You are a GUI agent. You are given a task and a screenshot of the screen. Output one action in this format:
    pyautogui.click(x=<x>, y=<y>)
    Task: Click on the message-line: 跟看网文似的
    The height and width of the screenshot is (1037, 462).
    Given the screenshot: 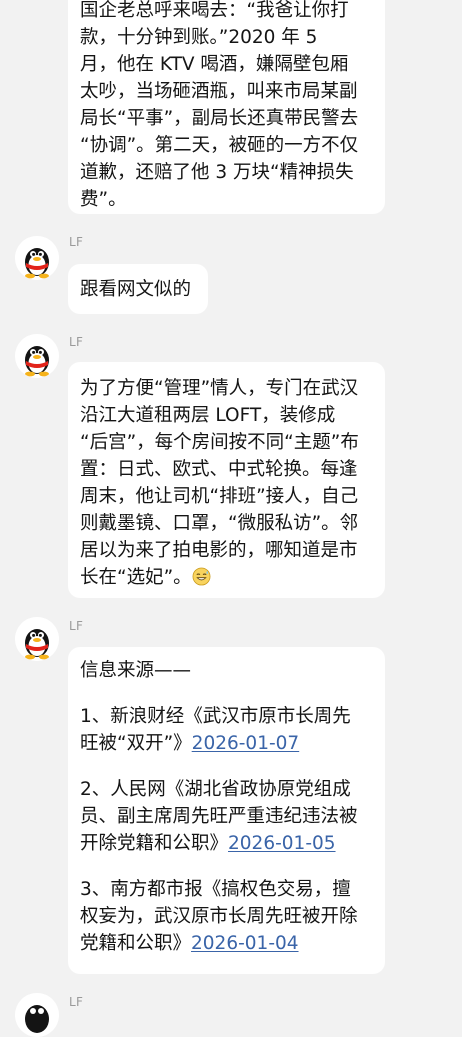 What is the action you would take?
    pyautogui.click(x=136, y=289)
    